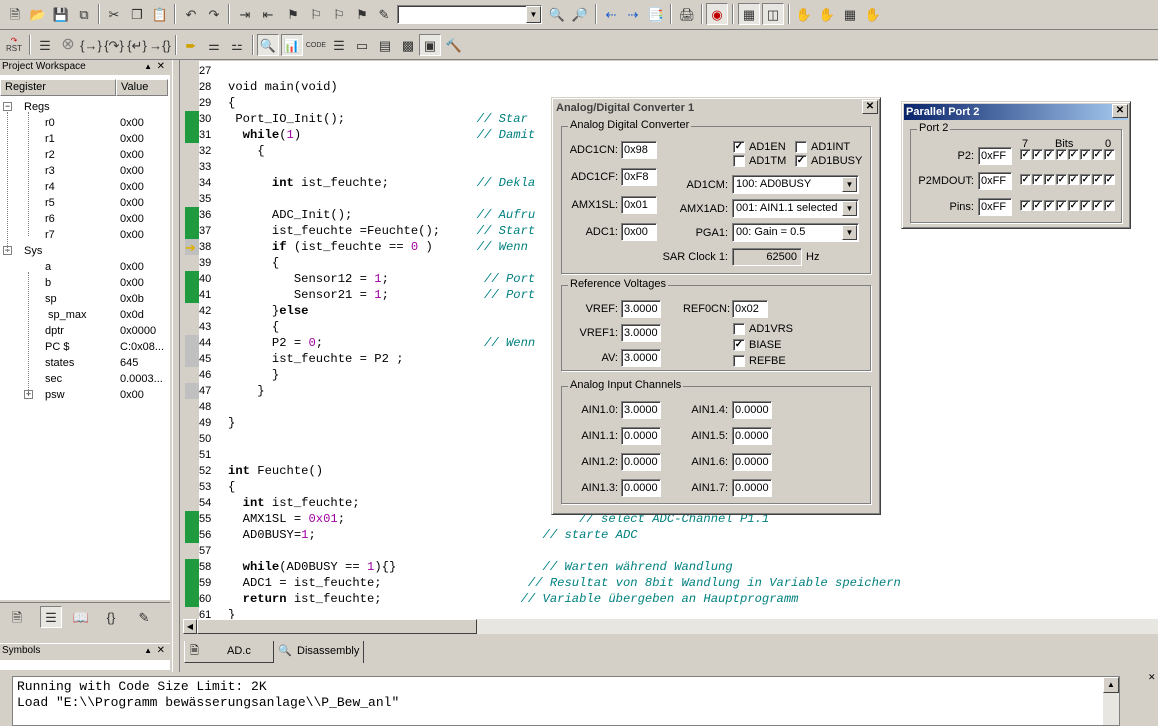  I want to click on paste-icon: 📋, so click(160, 14).